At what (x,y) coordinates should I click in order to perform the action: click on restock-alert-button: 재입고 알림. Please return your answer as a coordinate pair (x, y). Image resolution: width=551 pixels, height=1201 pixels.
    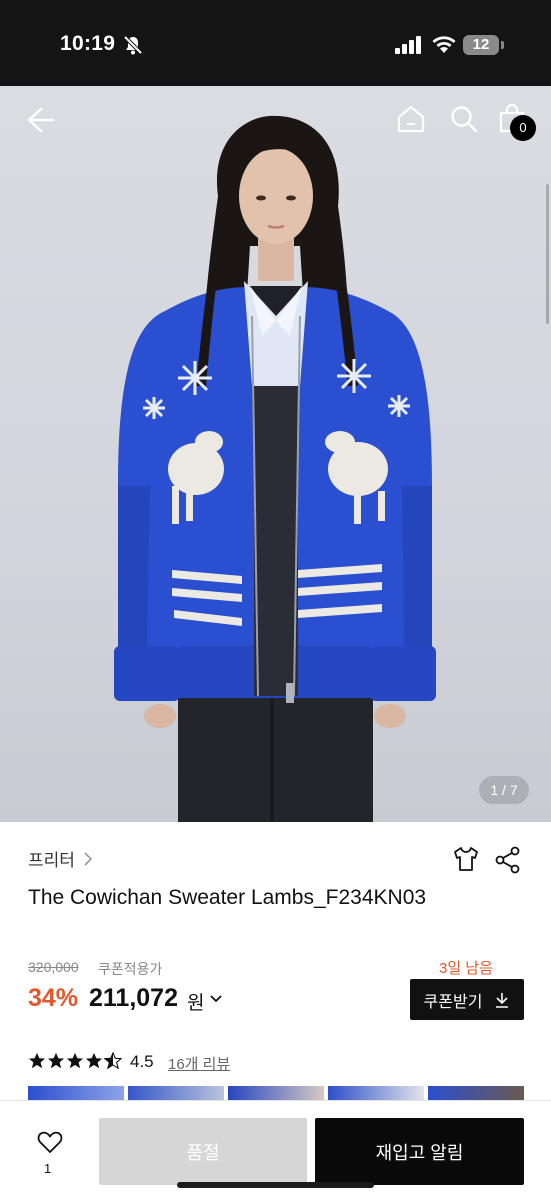
    Looking at the image, I should click on (419, 1151).